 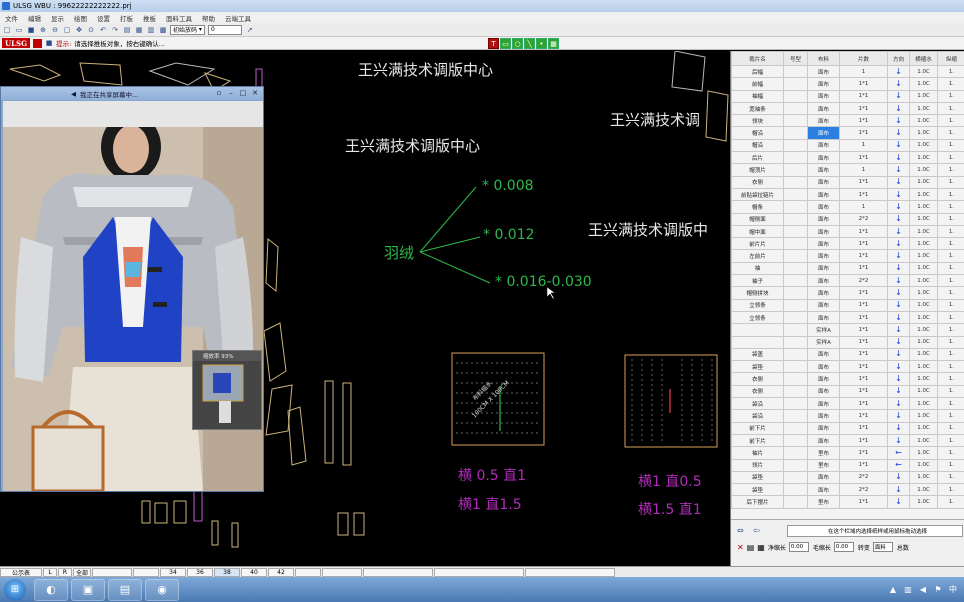 I want to click on table-row: 左前片 面布 1*1 ↓ 1.0C 1., so click(x=847, y=256).